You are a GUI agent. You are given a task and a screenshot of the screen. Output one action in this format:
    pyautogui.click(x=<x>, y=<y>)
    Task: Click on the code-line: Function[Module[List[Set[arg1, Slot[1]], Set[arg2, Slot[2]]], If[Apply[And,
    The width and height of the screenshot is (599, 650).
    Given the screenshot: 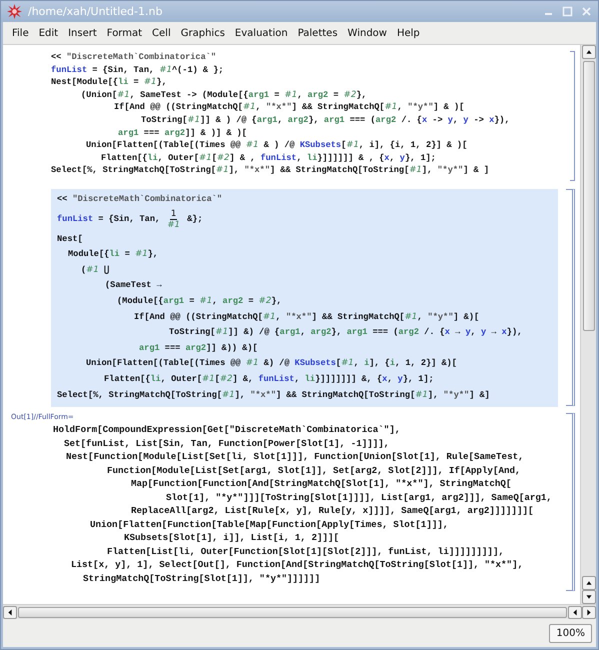 What is the action you would take?
    pyautogui.click(x=314, y=471)
    